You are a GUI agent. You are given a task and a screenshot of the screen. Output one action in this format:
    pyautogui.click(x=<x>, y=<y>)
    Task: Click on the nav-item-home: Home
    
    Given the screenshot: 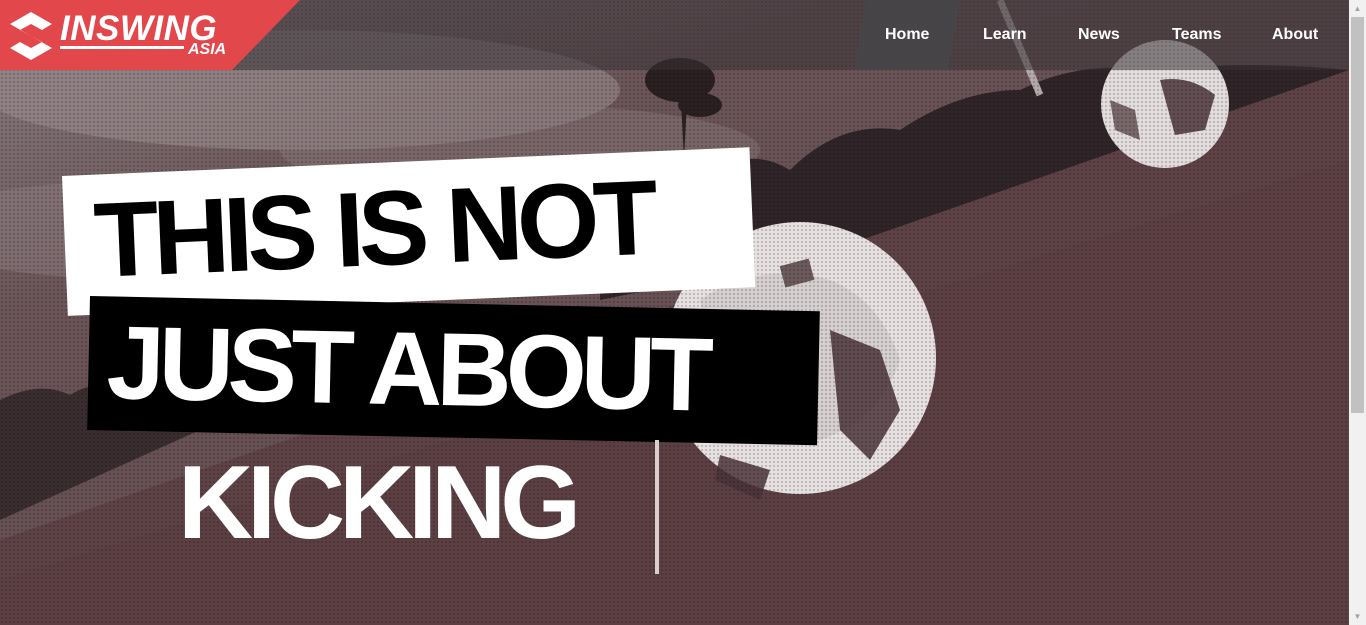 What is the action you would take?
    pyautogui.click(x=907, y=35)
    